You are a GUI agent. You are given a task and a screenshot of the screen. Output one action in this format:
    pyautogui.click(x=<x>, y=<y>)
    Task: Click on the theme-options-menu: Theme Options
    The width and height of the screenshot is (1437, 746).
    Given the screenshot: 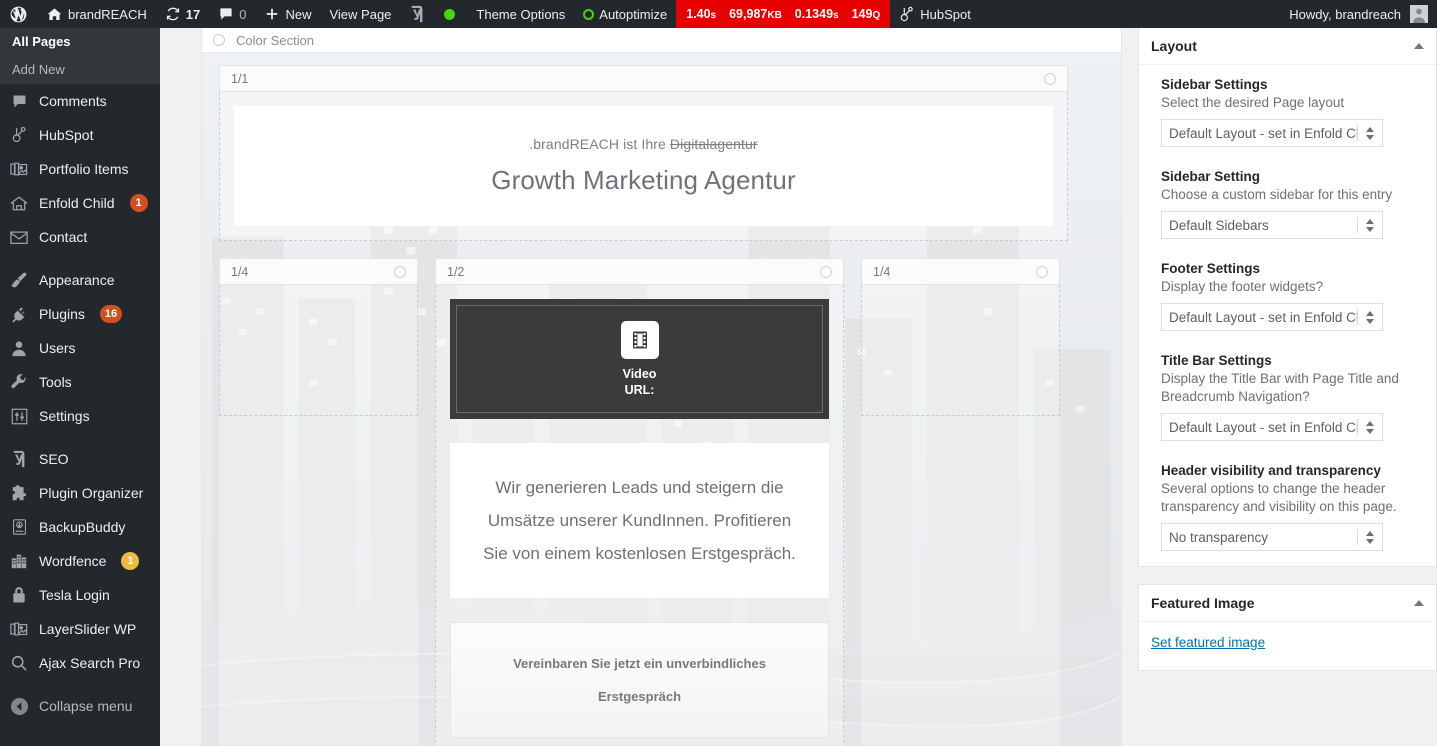 What is the action you would take?
    pyautogui.click(x=520, y=14)
    